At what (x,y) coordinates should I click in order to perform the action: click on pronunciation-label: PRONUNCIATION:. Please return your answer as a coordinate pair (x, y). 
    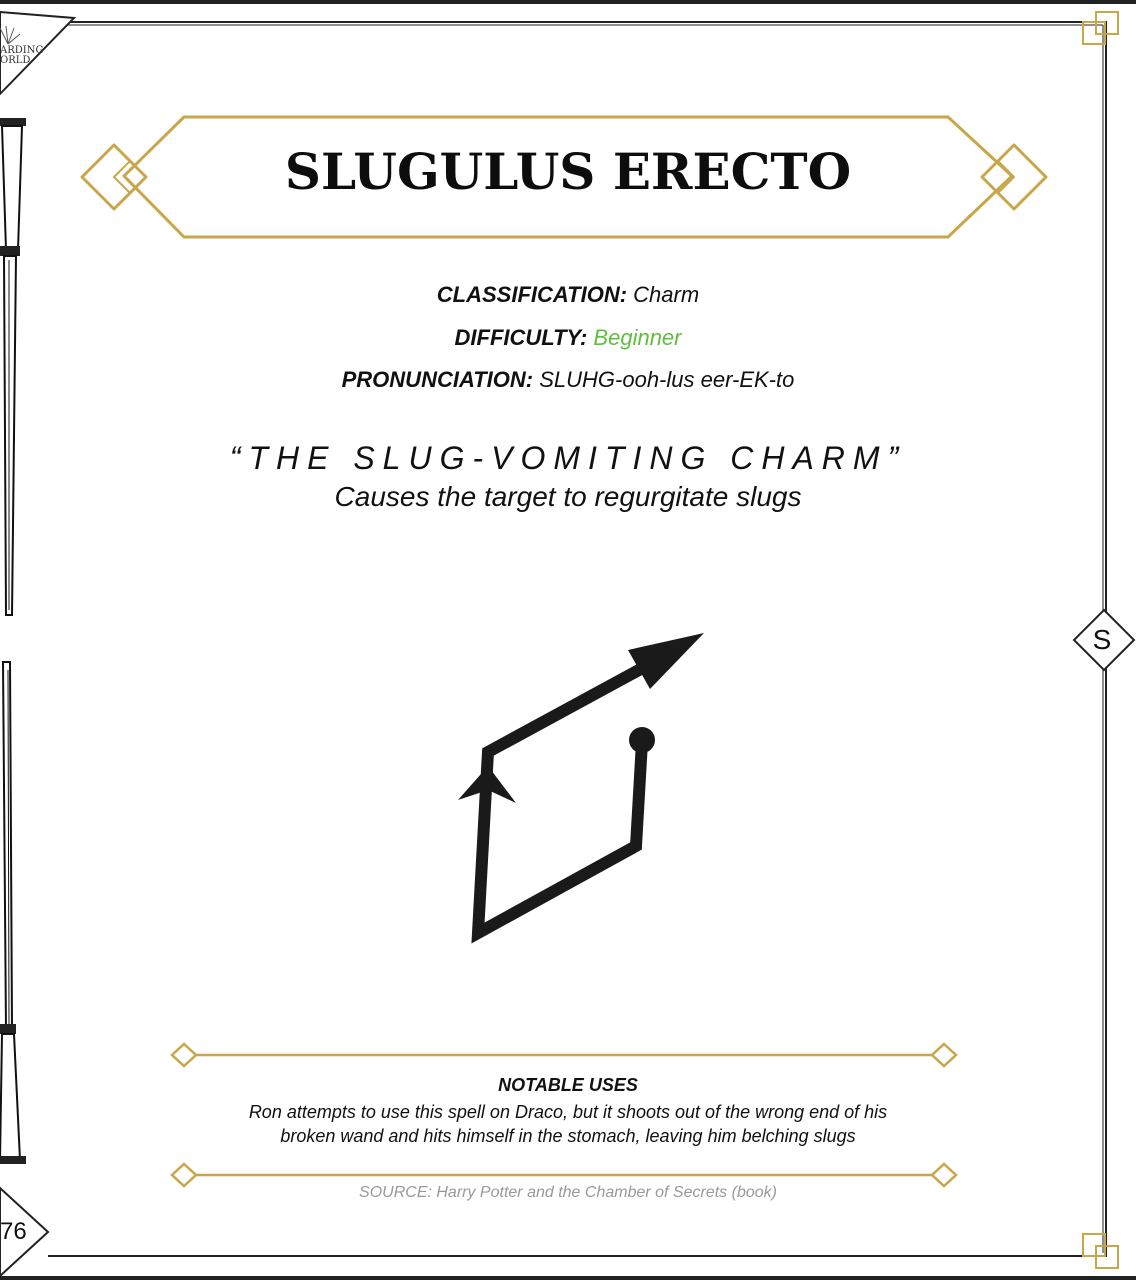
    Looking at the image, I should click on (437, 379).